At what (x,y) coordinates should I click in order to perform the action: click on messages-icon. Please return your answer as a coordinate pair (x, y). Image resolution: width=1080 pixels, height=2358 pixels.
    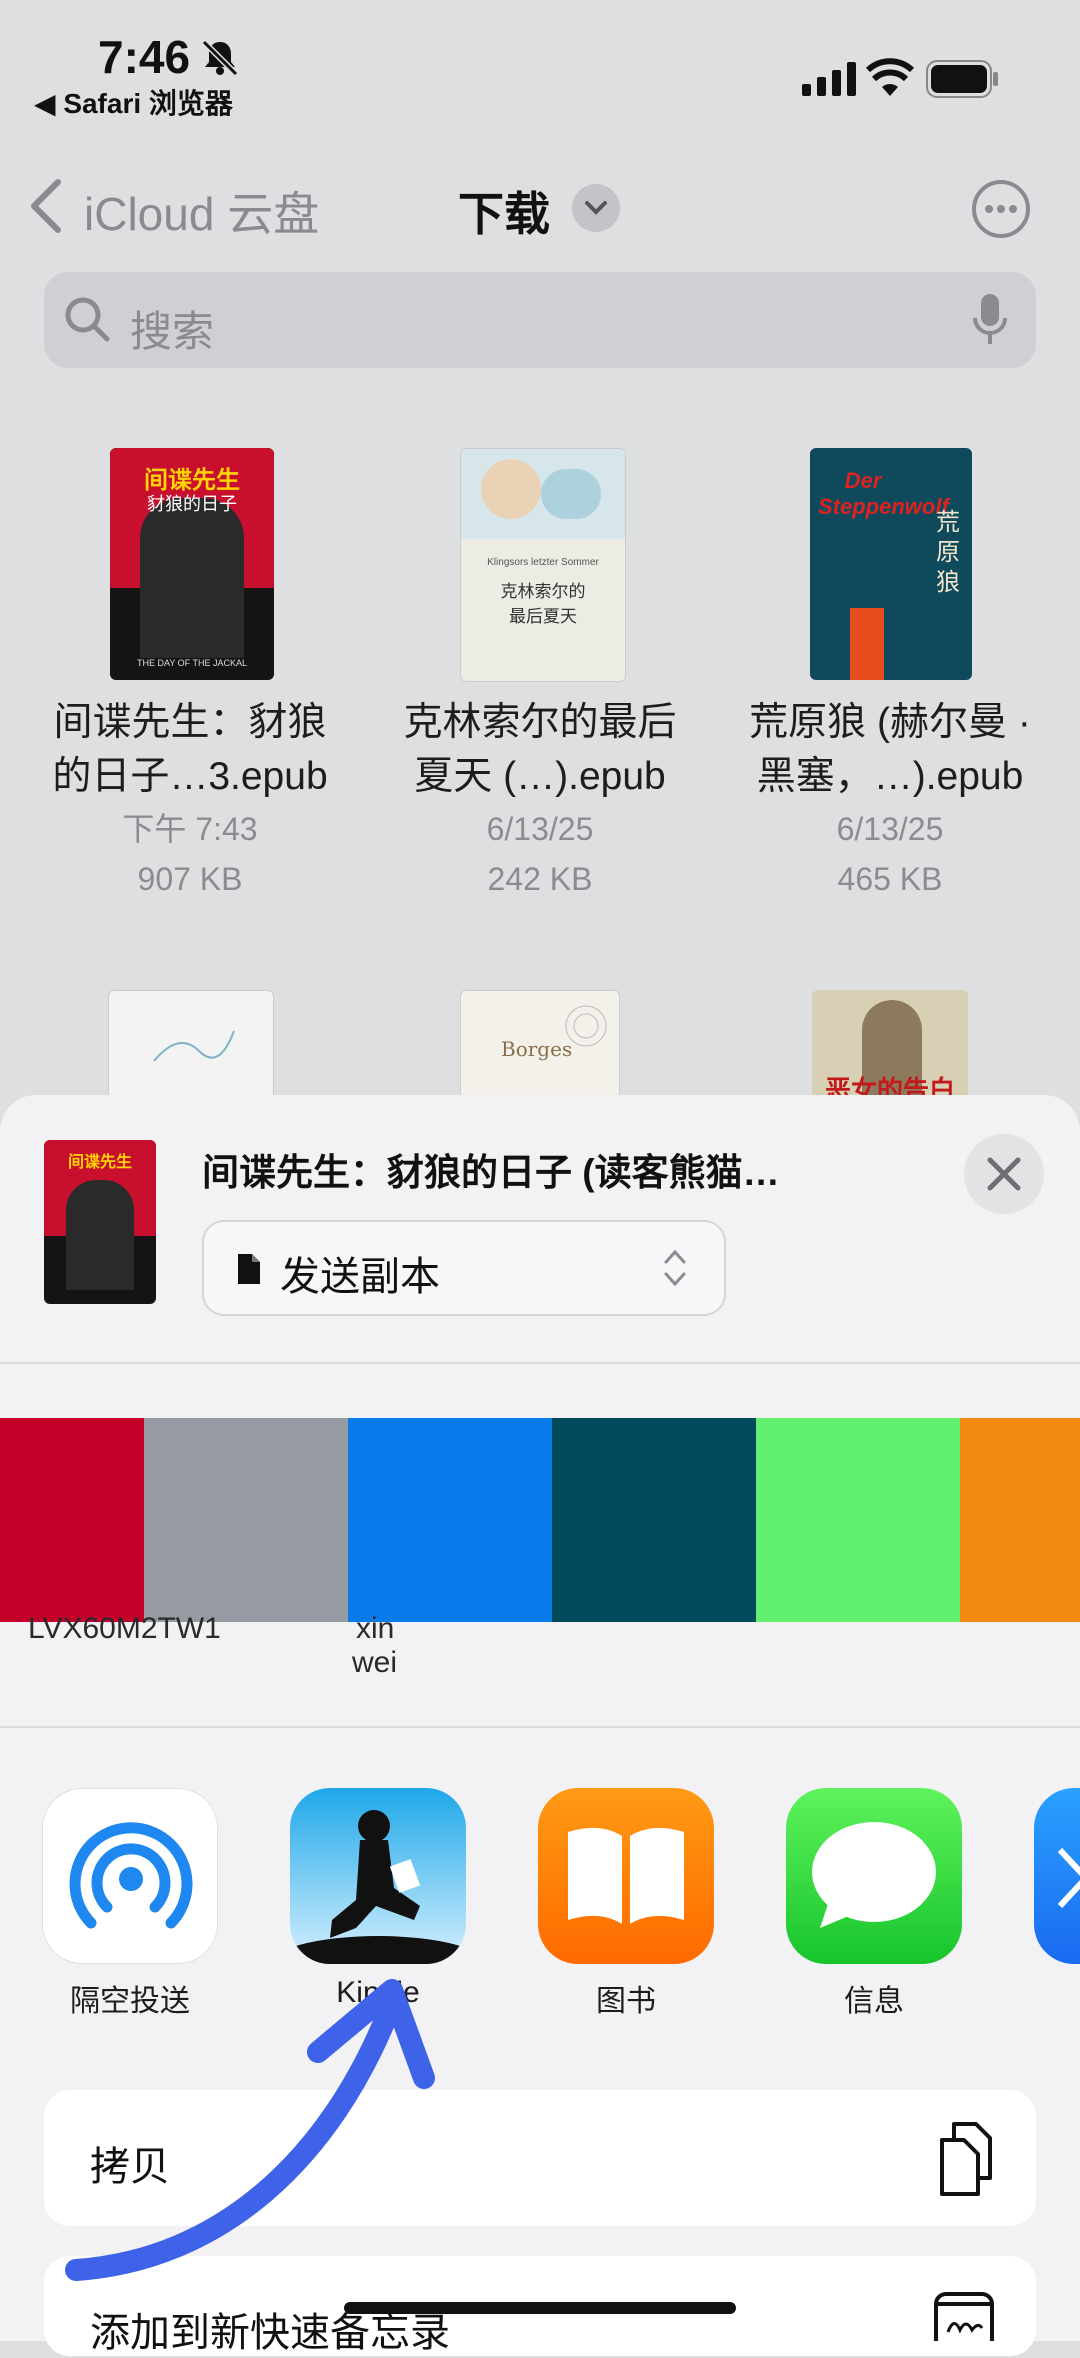
    Looking at the image, I should click on (874, 1876).